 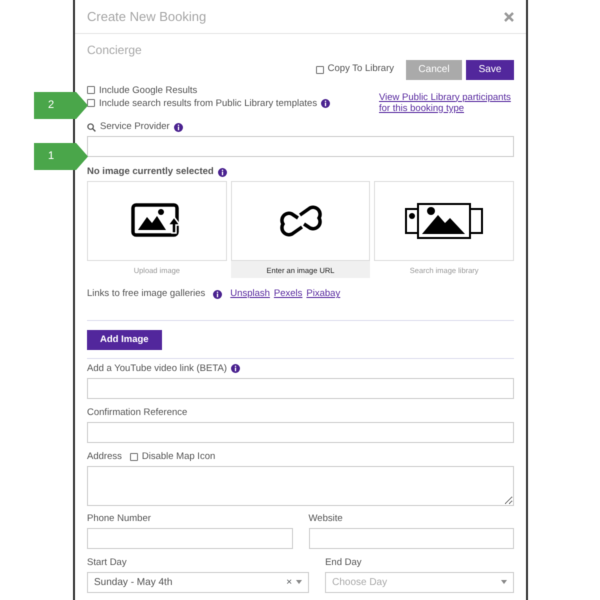 I want to click on save-button: Save, so click(x=490, y=70).